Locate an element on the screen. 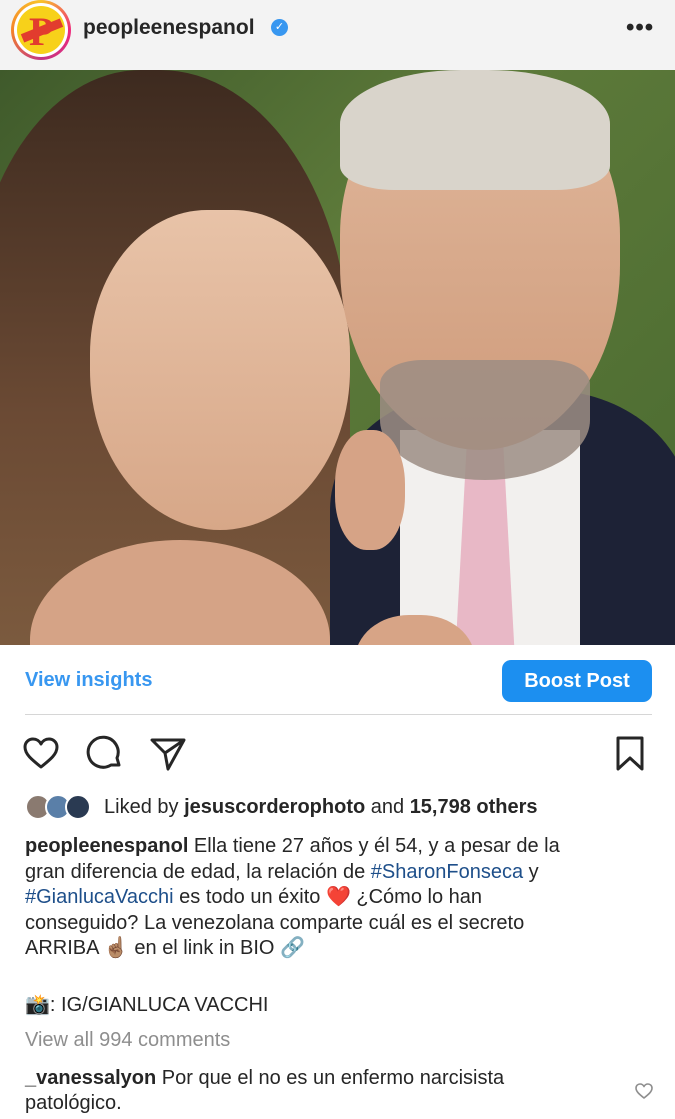  view-insights-link: View insights is located at coordinates (88, 680).